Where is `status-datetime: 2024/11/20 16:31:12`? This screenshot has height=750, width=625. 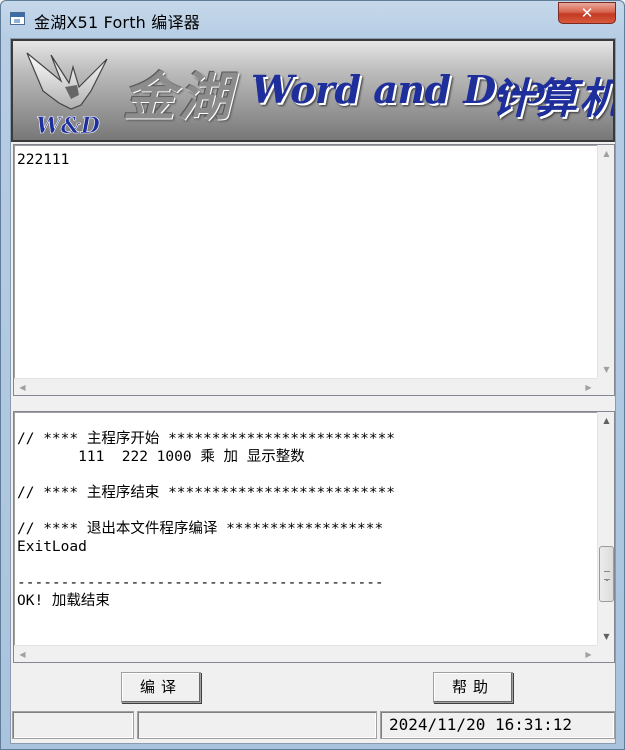 status-datetime: 2024/11/20 16:31:12 is located at coordinates (497, 725).